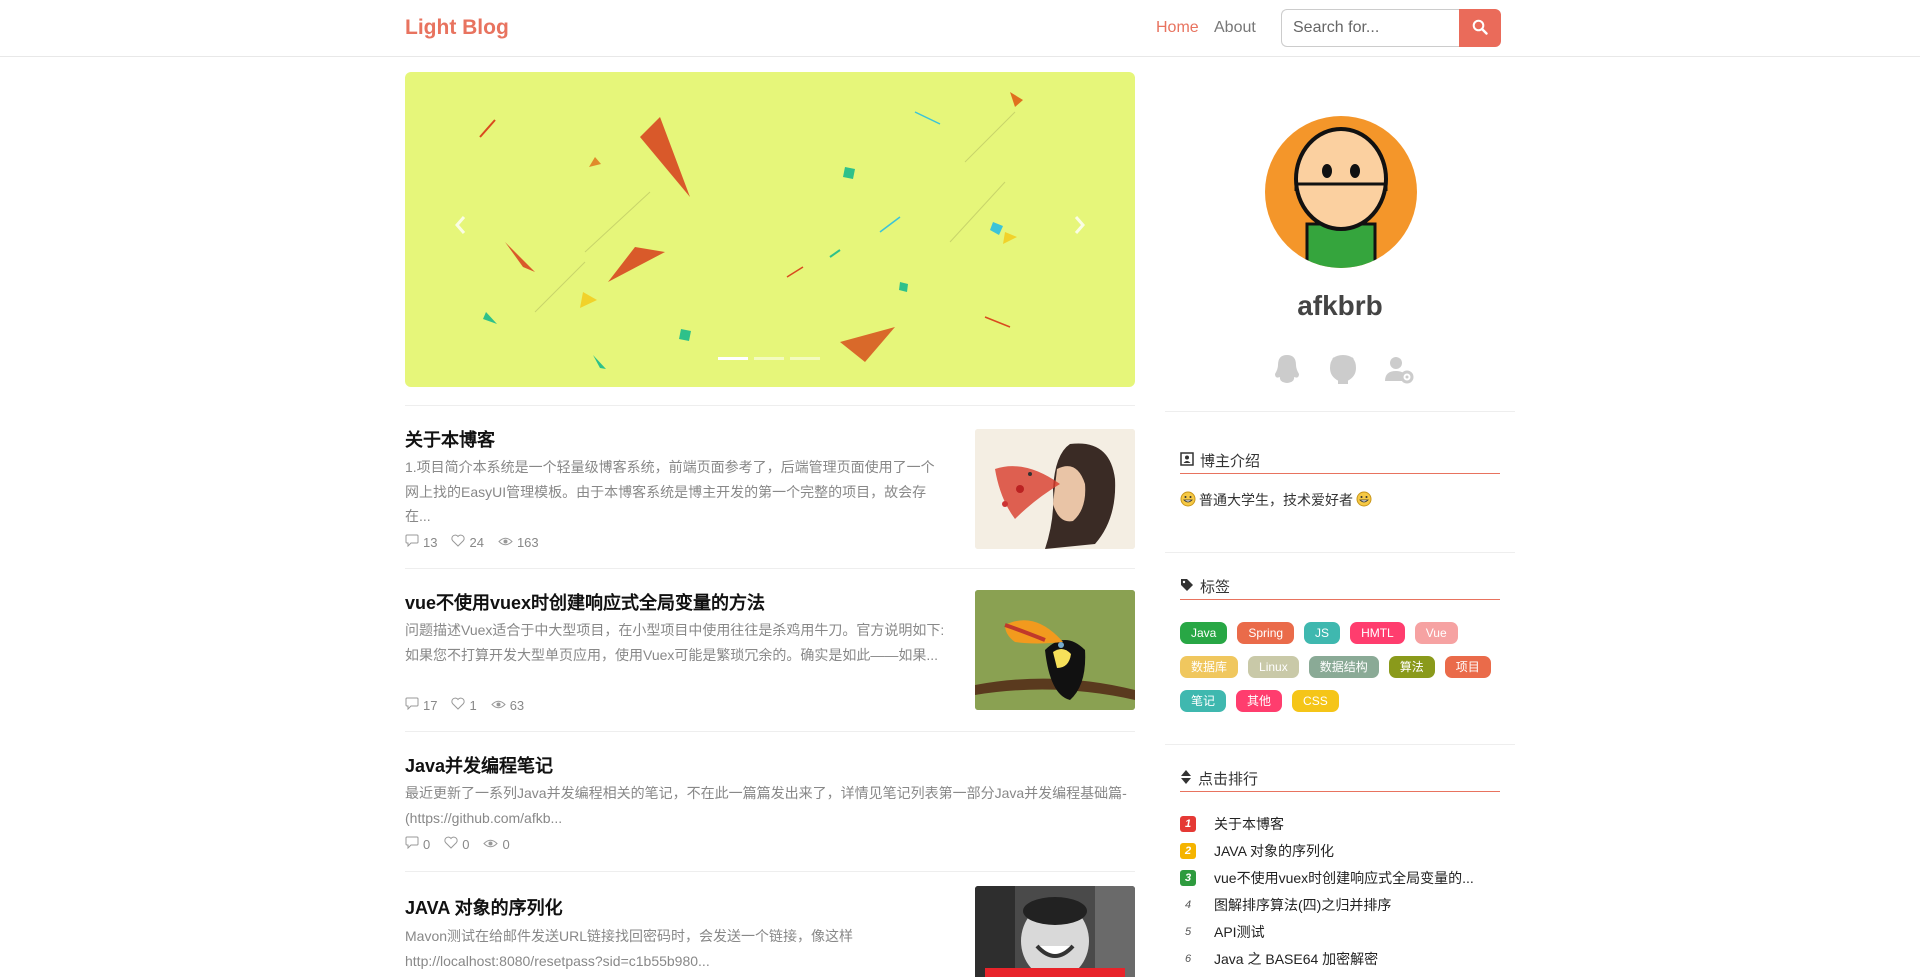  Describe the element at coordinates (1345, 850) in the screenshot. I see `ranking-item: 2 JAVA 对象的序列化` at that location.